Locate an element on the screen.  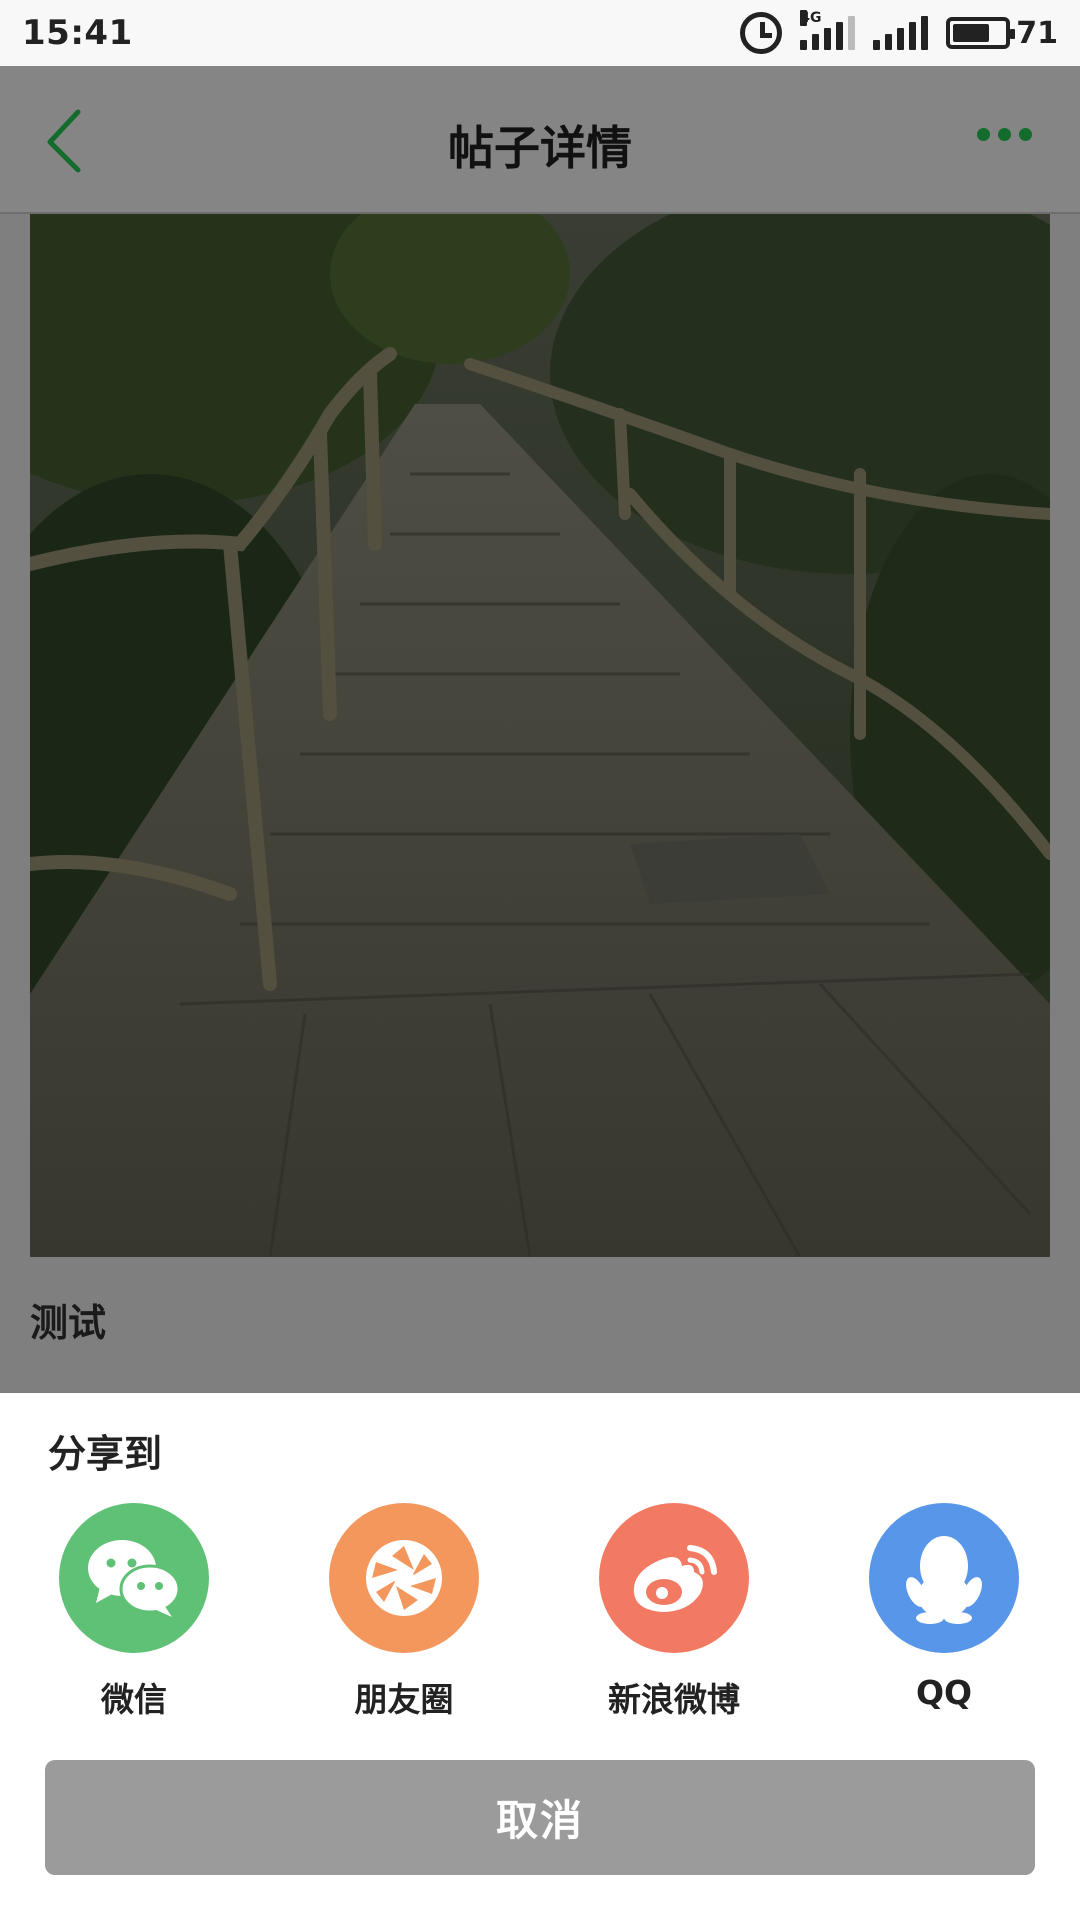
title-bar: 帖子详情 is located at coordinates (540, 140).